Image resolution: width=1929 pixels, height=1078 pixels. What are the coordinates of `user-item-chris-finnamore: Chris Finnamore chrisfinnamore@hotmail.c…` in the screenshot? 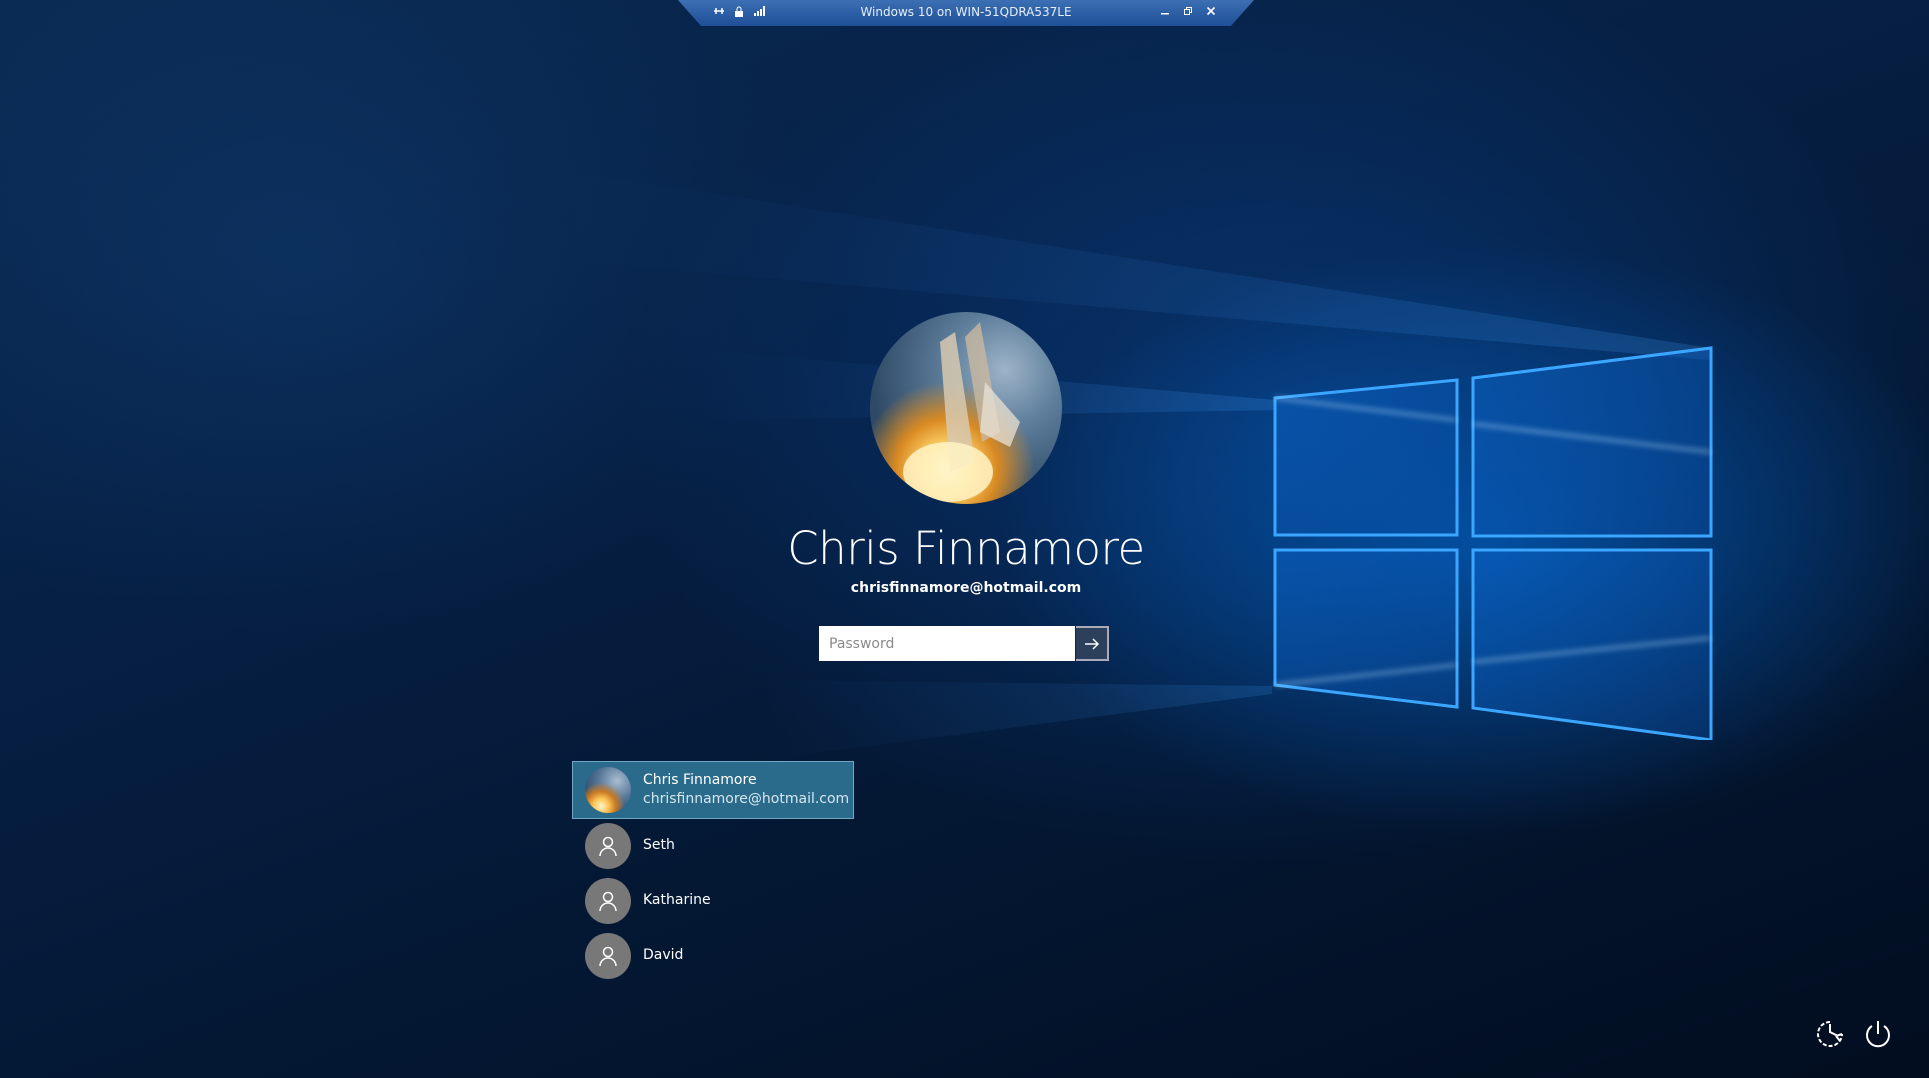 It's located at (713, 790).